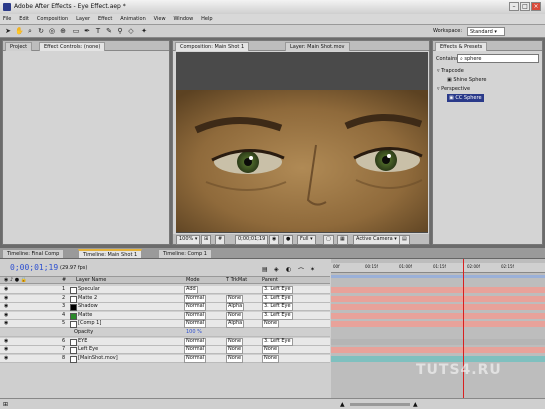 The width and height of the screenshot is (545, 409). Describe the element at coordinates (438, 276) in the screenshot. I see `work-area-bar` at that location.